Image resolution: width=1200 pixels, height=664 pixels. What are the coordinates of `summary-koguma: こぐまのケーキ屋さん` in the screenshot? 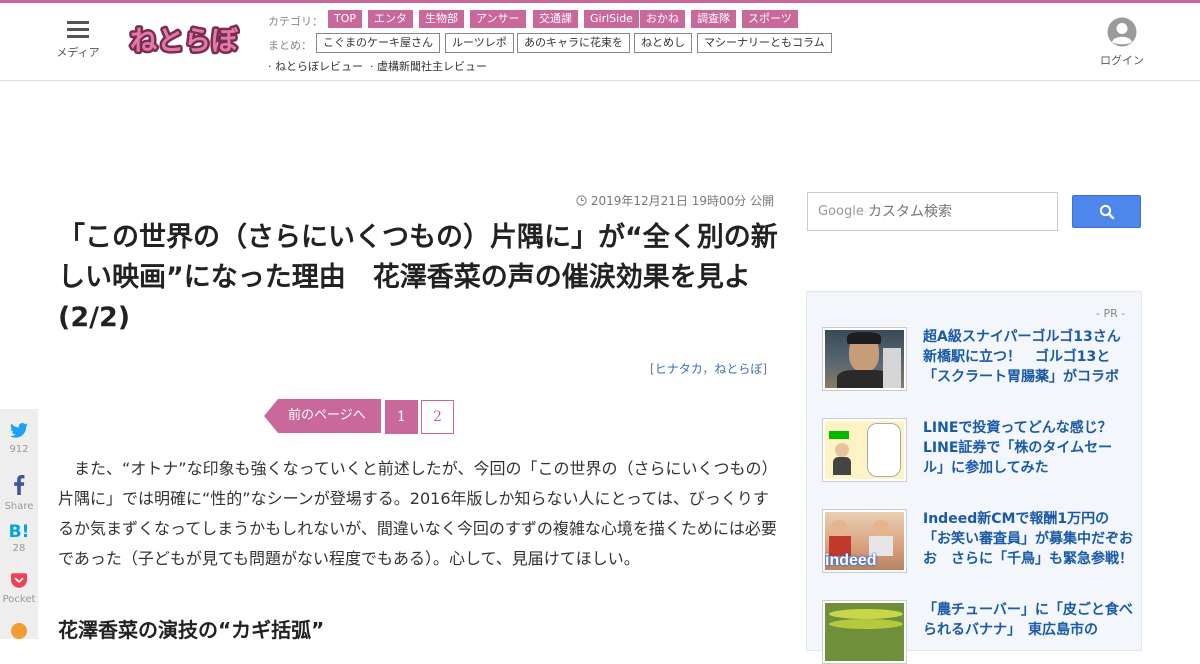 It's located at (378, 43).